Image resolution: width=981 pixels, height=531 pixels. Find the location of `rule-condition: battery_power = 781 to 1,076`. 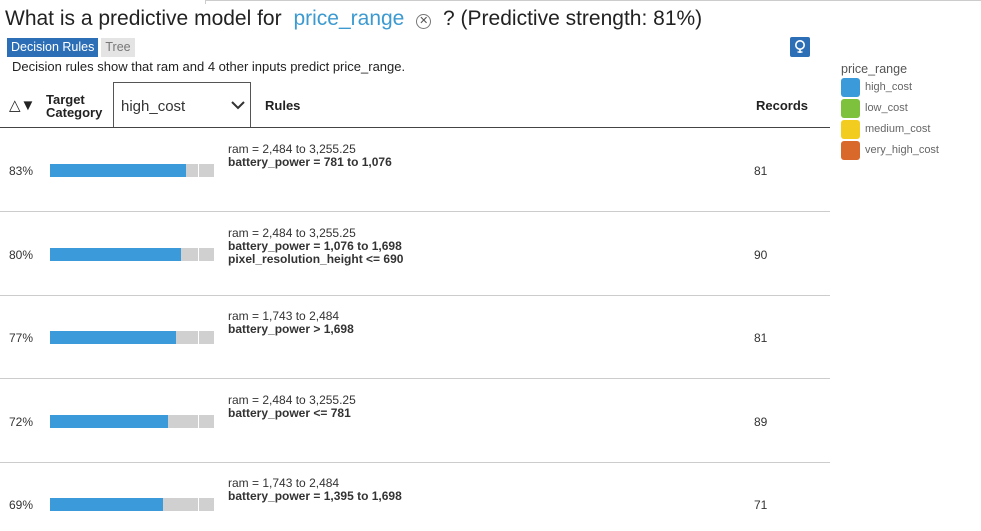

rule-condition: battery_power = 781 to 1,076 is located at coordinates (310, 162).